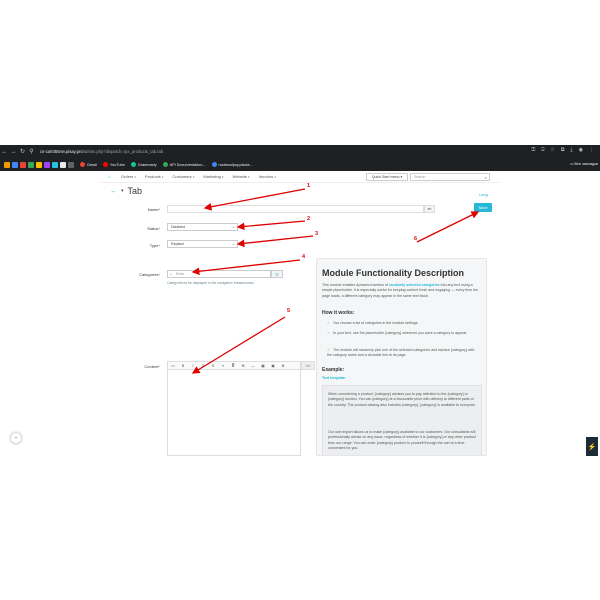  What do you see at coordinates (130, 274) in the screenshot?
I see `categories-label: Categories*` at bounding box center [130, 274].